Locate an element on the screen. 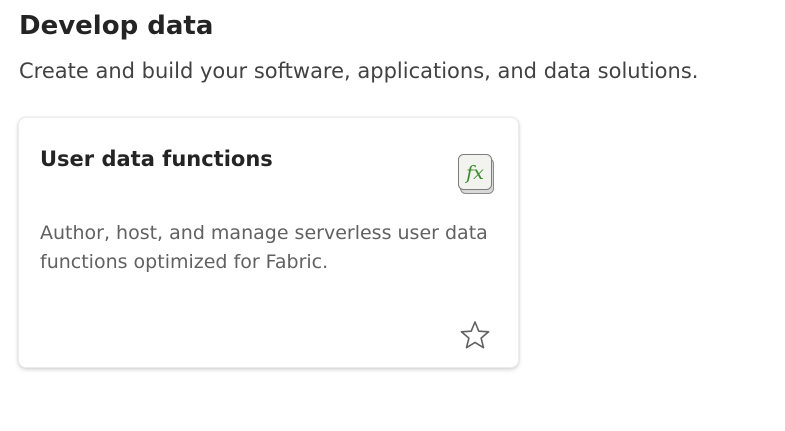 This screenshot has width=785, height=431. star-outline-icon is located at coordinates (475, 334).